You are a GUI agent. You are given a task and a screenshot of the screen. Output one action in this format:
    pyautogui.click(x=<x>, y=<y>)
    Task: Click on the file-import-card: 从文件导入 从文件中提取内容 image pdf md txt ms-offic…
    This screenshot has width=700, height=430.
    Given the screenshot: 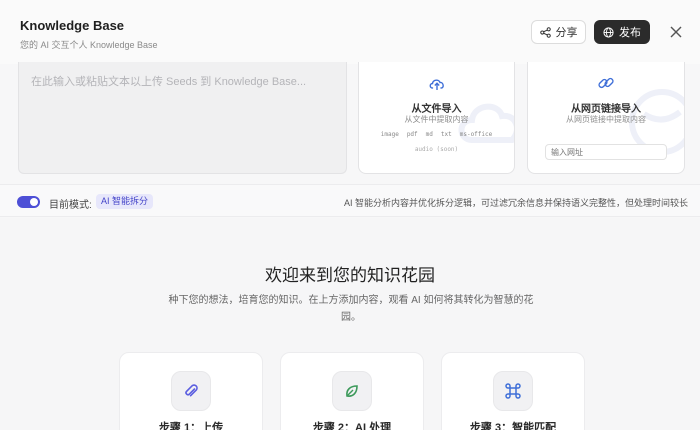 What is the action you would take?
    pyautogui.click(x=436, y=118)
    